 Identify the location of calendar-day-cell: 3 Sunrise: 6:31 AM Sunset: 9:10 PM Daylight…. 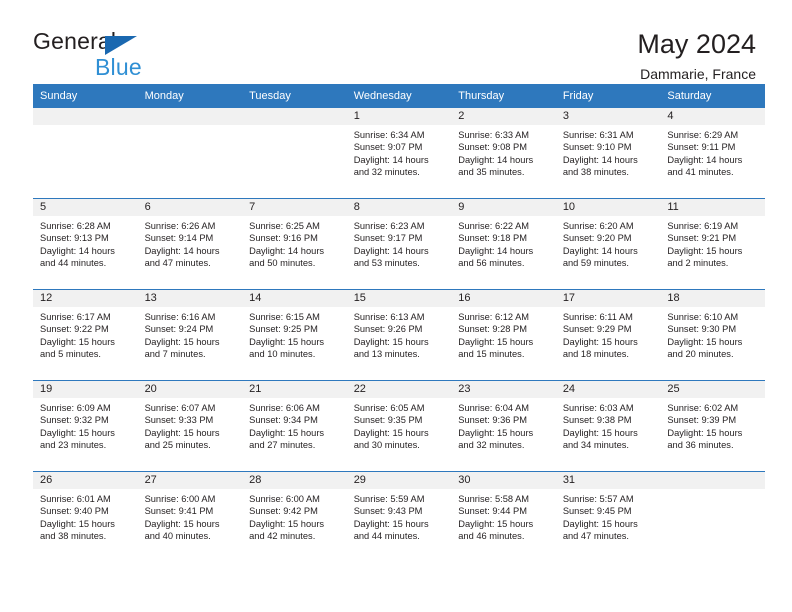
(608, 153).